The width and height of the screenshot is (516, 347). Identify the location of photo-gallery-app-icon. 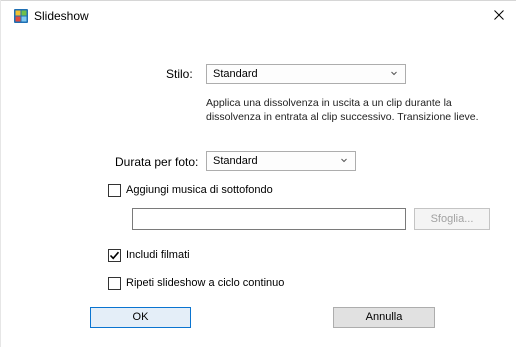
(21, 16).